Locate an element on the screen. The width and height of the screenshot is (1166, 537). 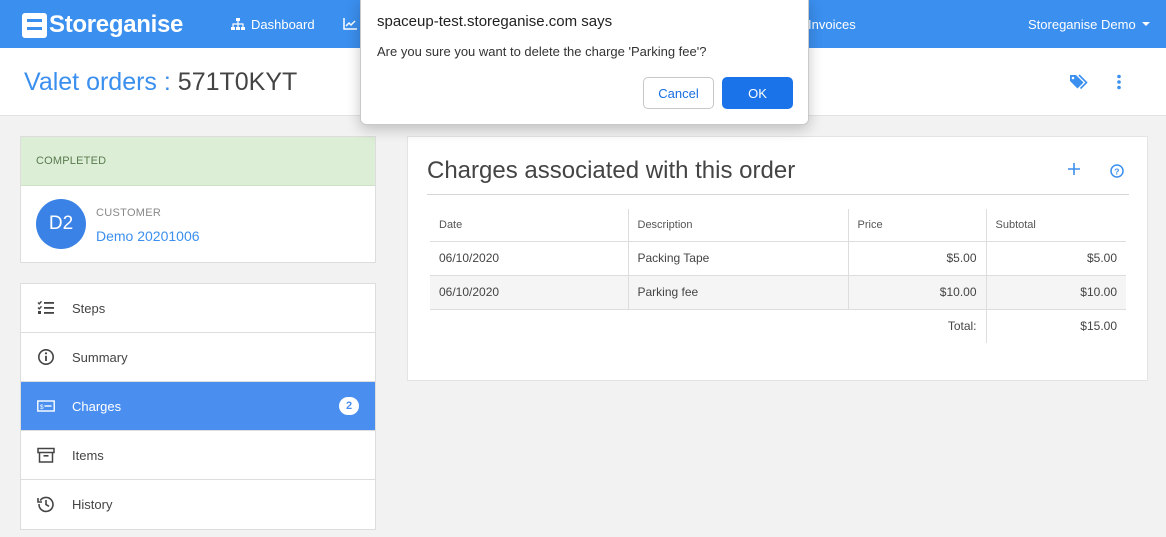
charges-title: Charges associated with this order is located at coordinates (611, 170).